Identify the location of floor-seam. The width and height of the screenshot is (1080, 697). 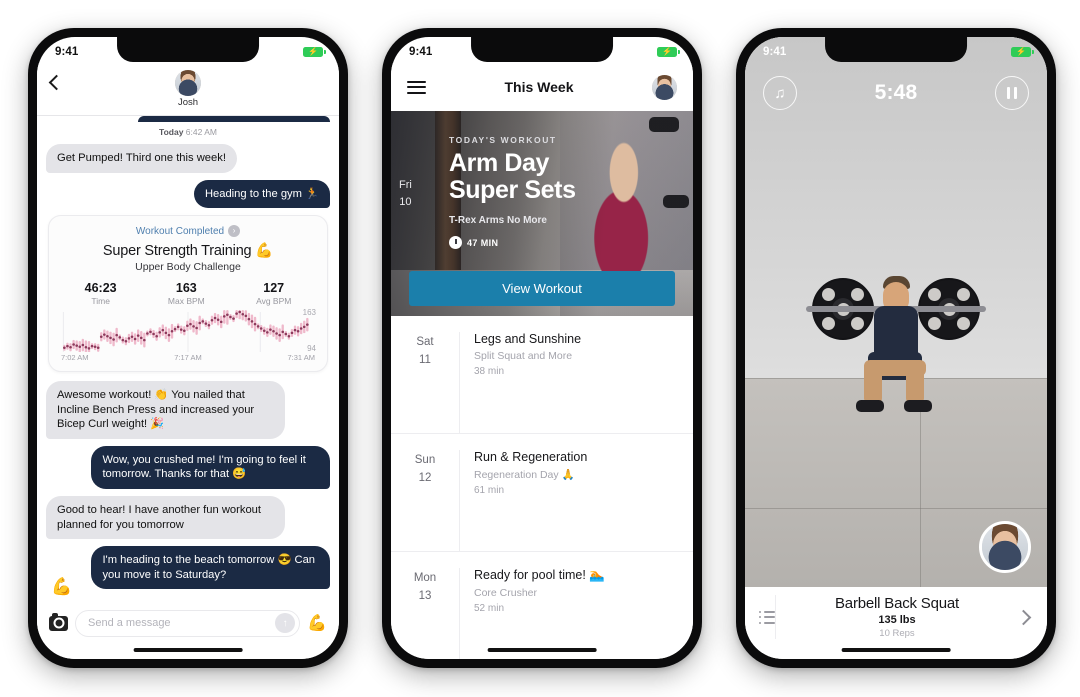
(896, 508).